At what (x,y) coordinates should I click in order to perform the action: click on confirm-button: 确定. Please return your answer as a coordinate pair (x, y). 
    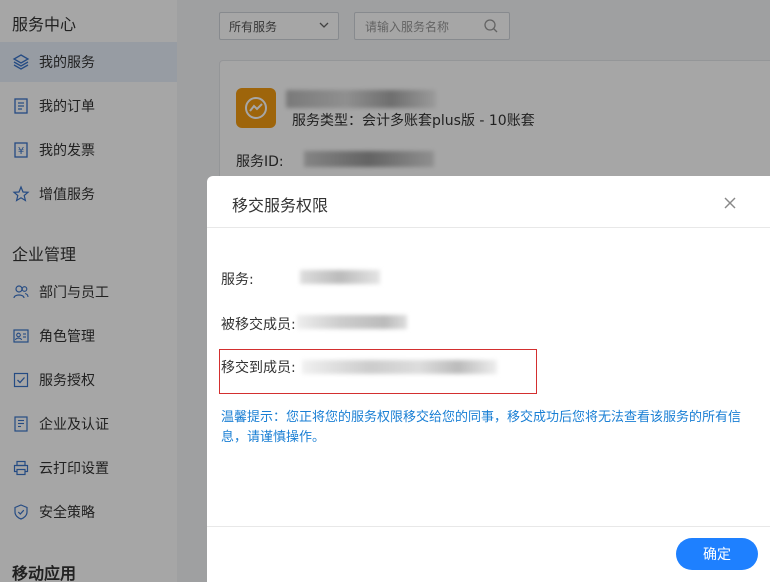
    Looking at the image, I should click on (717, 554).